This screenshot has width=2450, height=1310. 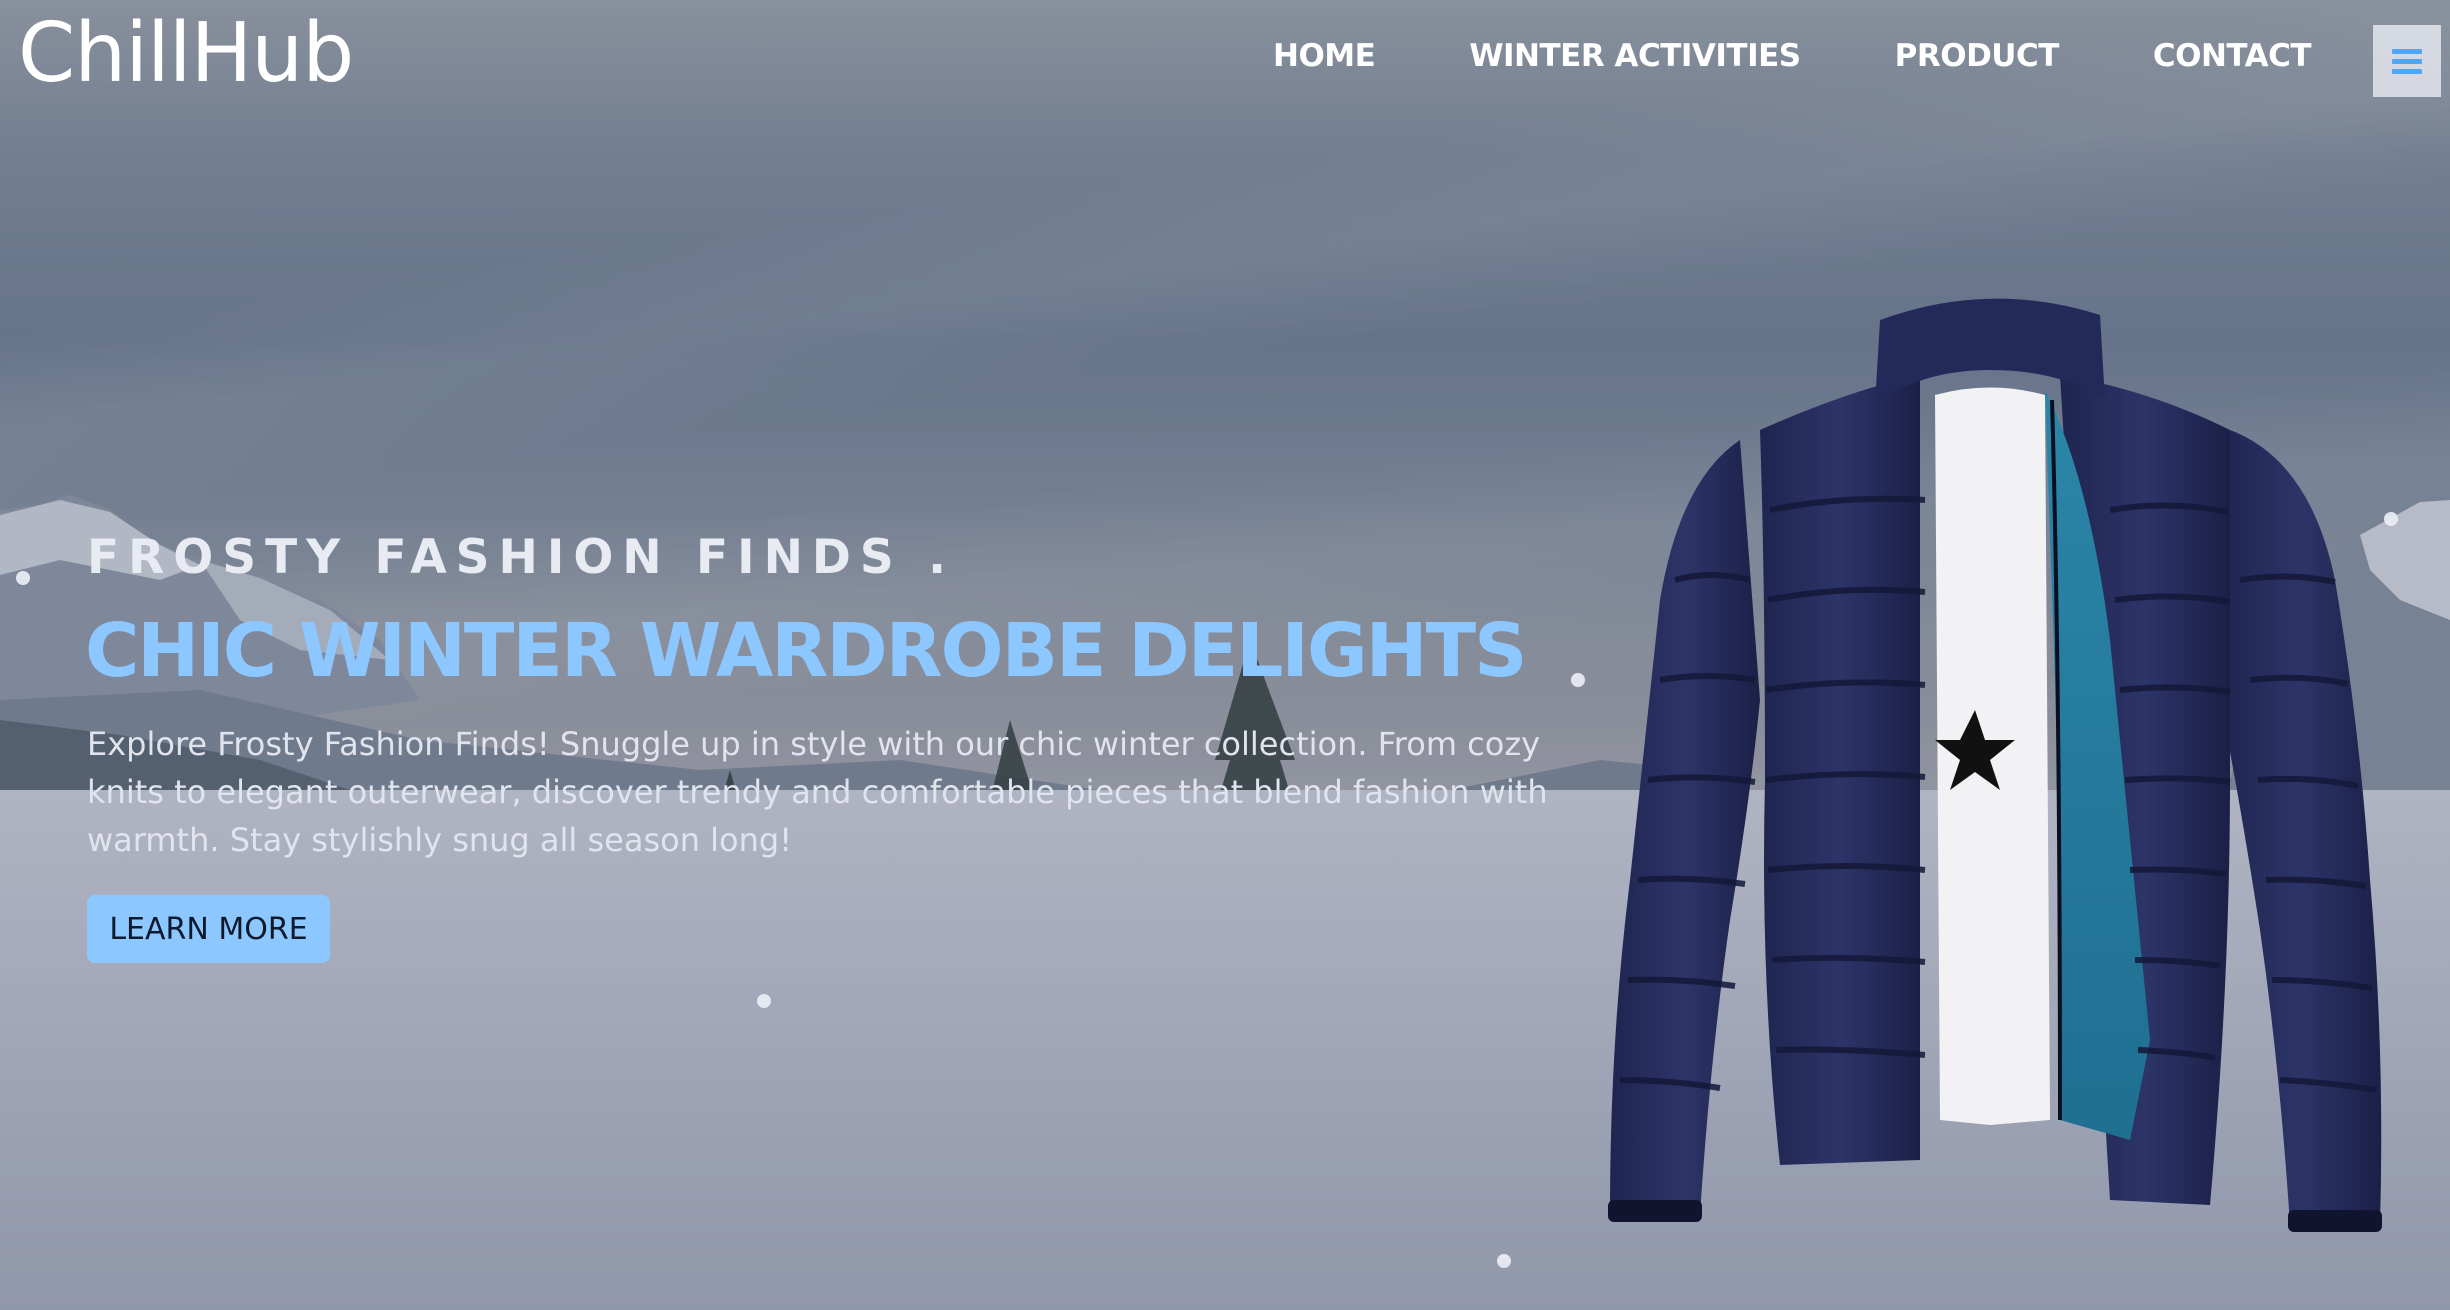 What do you see at coordinates (208, 929) in the screenshot?
I see `learn-more-button: LEARN MORE` at bounding box center [208, 929].